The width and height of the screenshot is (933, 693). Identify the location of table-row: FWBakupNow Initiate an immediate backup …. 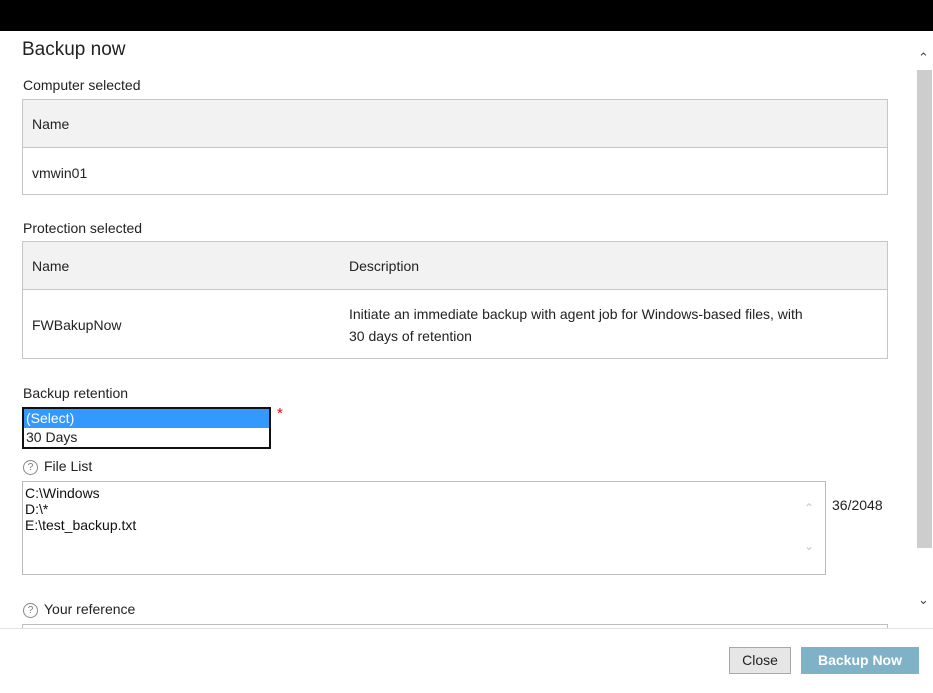
(455, 324).